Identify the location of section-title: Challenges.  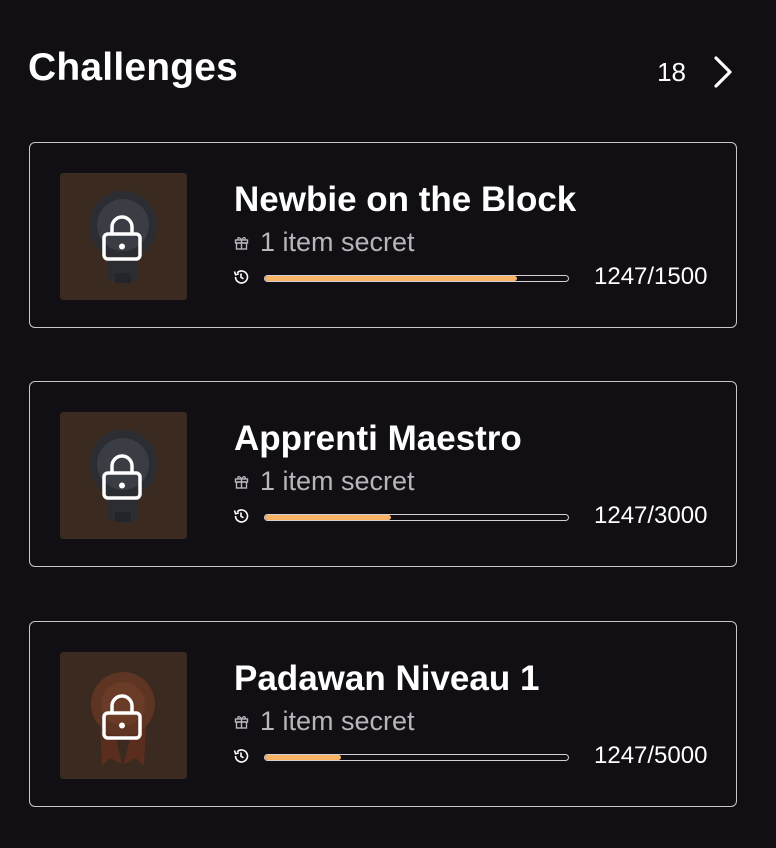
(133, 67).